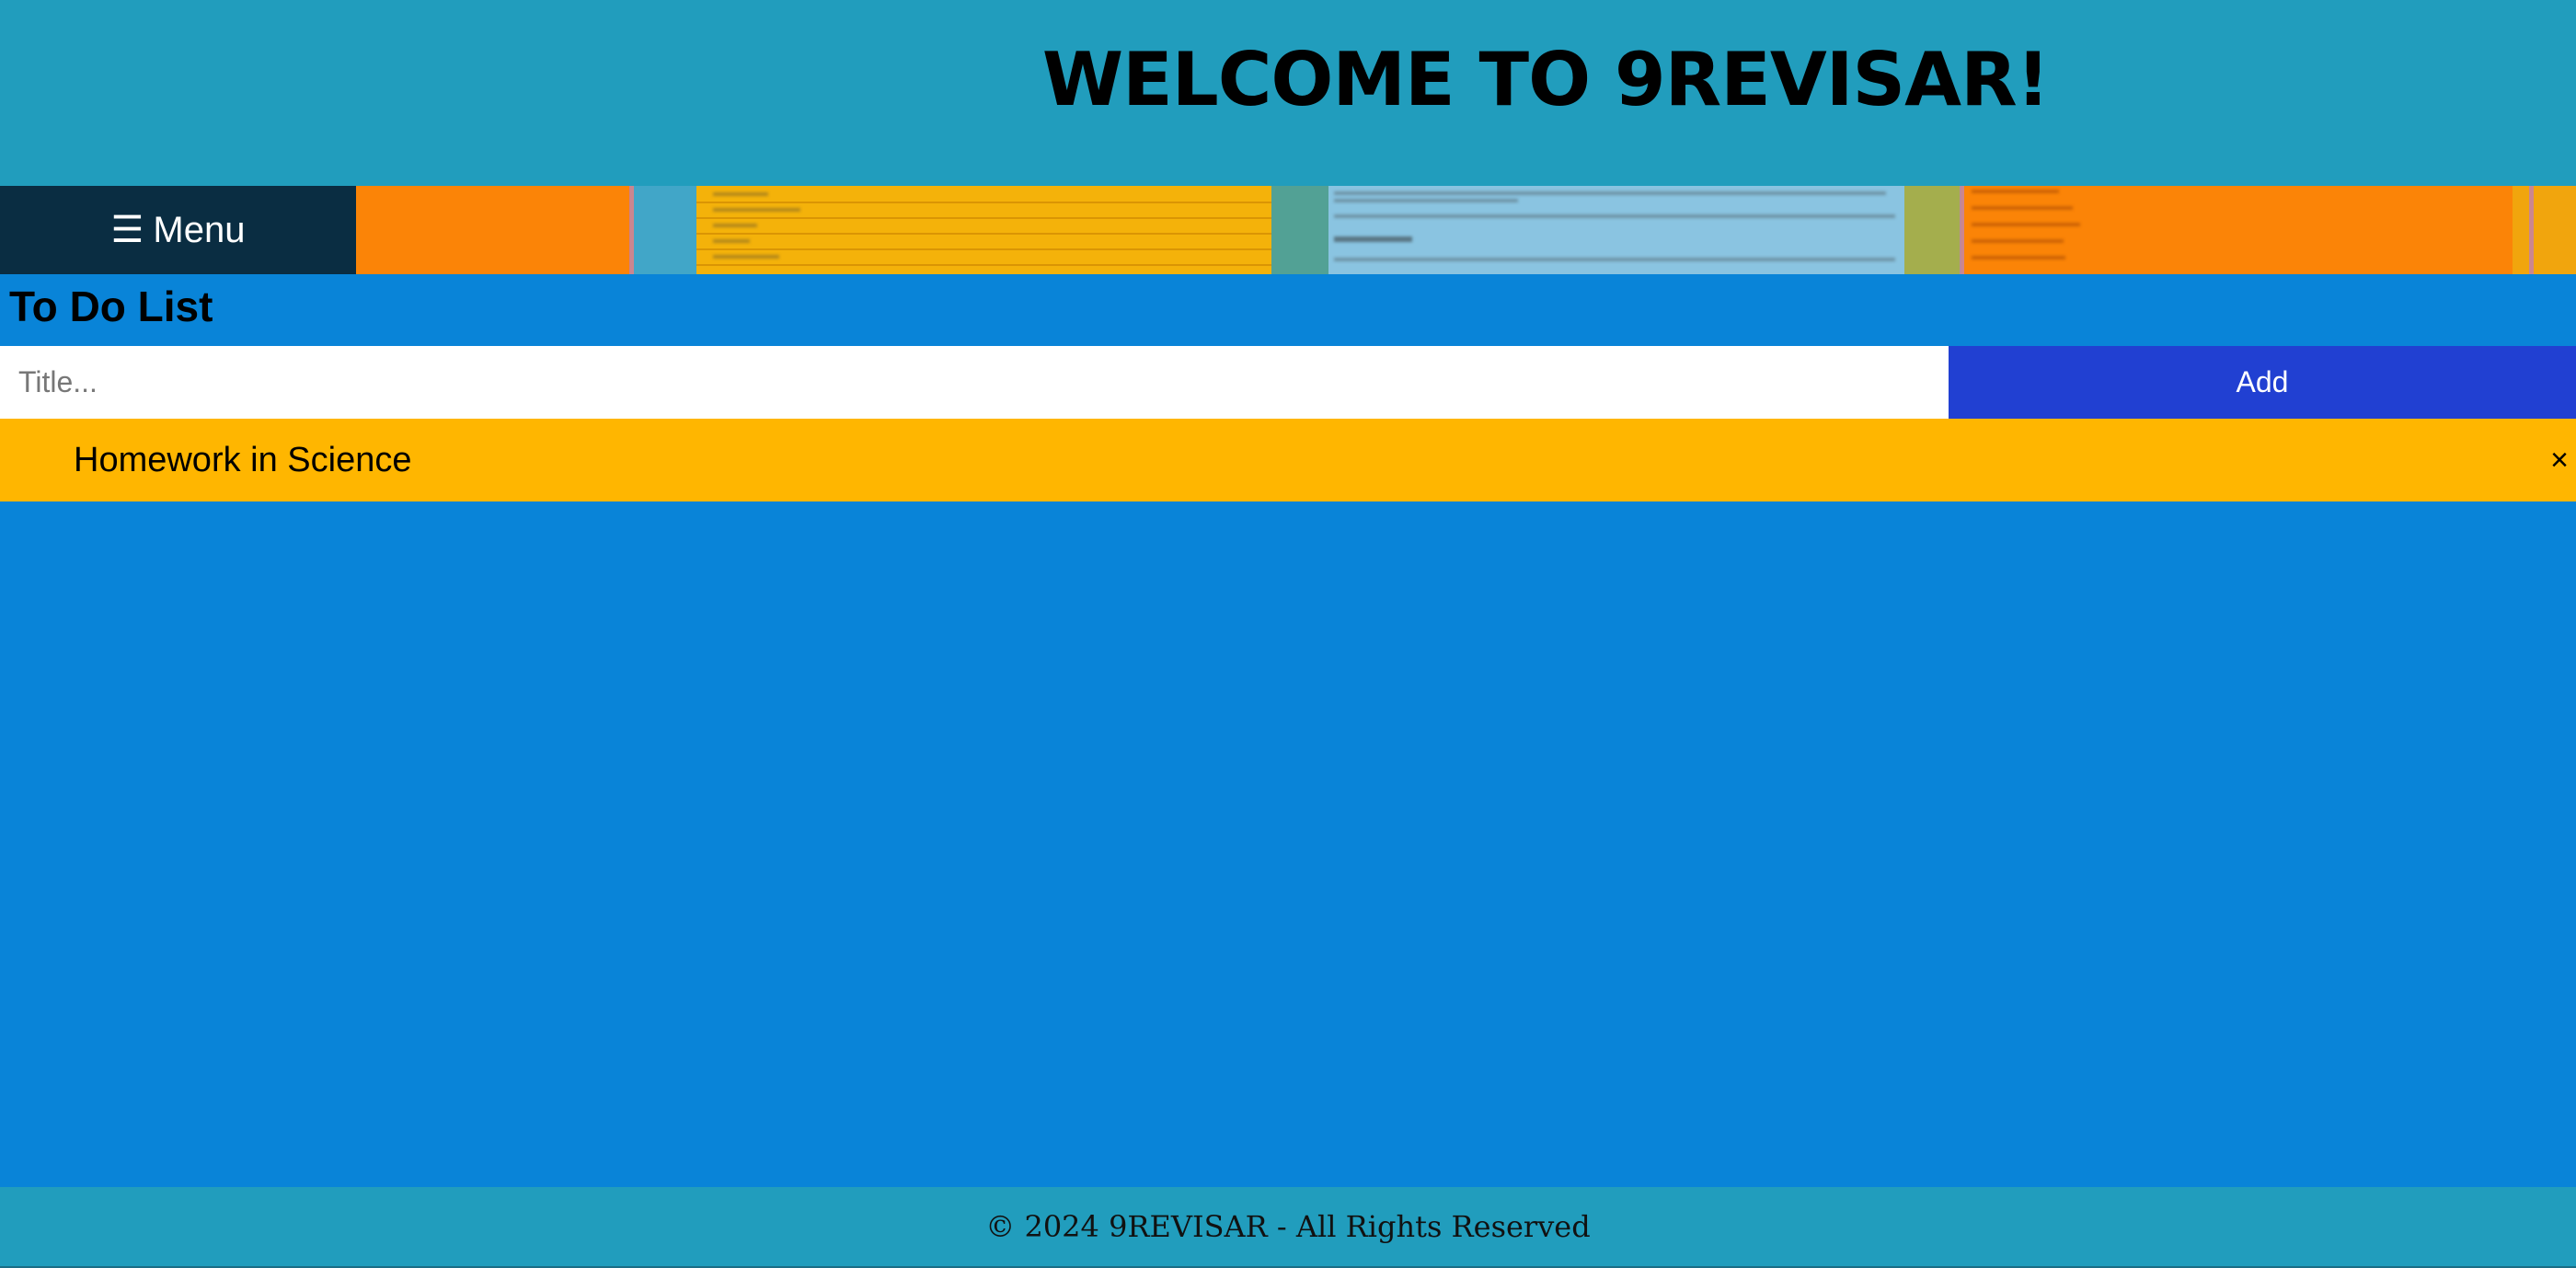 This screenshot has width=2576, height=1268. I want to click on todo-item-text: Homework in Science, so click(243, 460).